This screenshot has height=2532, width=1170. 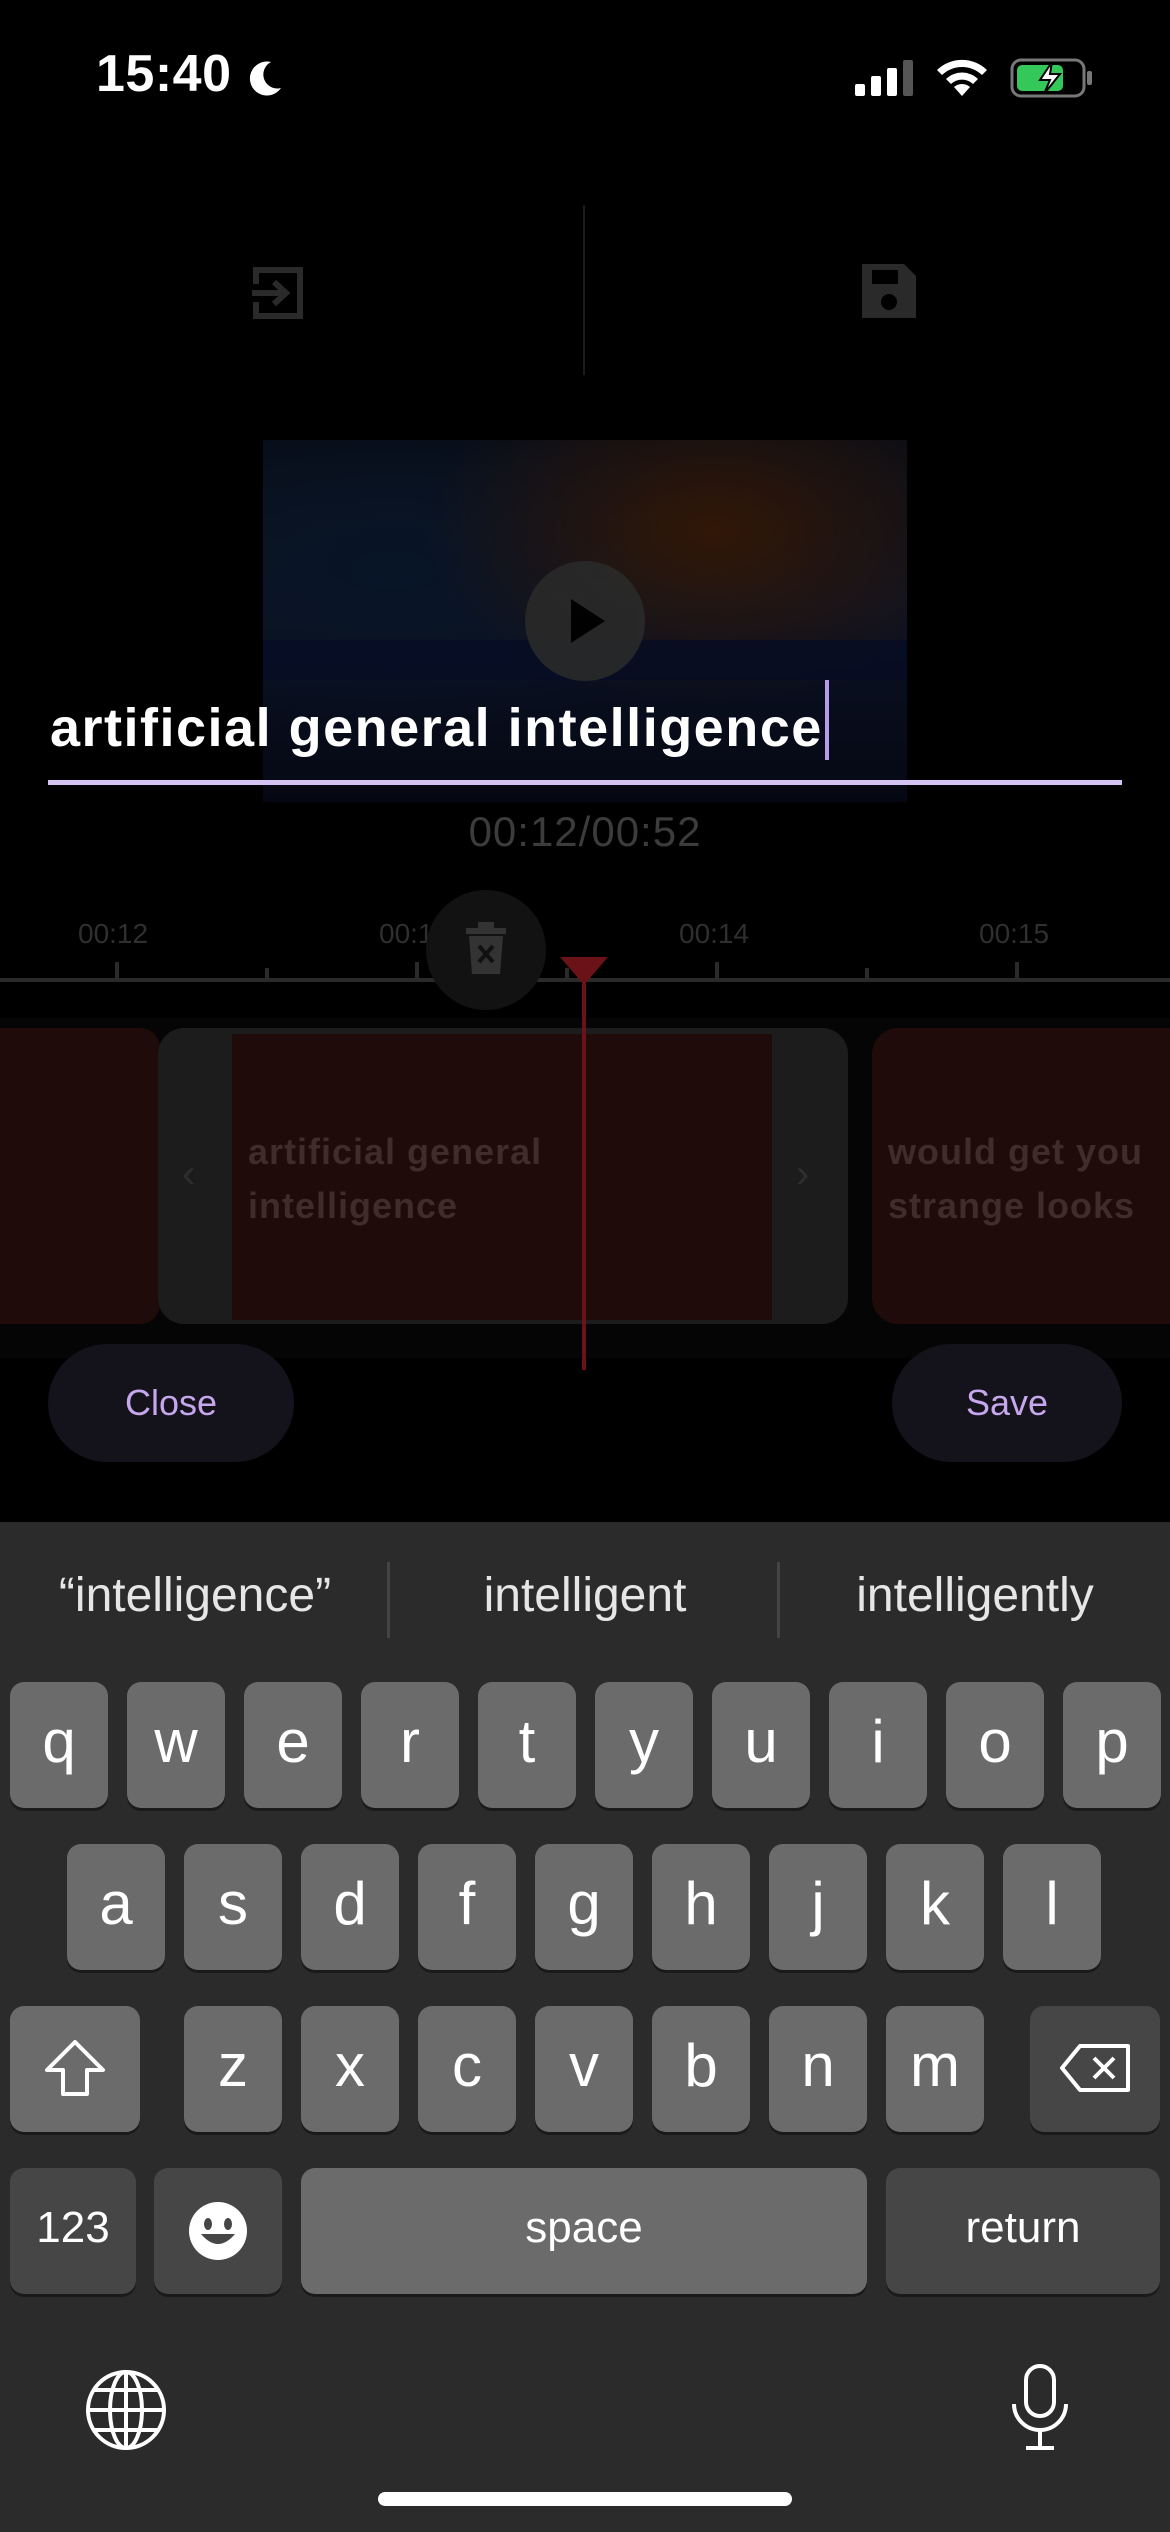 What do you see at coordinates (962, 77) in the screenshot?
I see `wifi-icon` at bounding box center [962, 77].